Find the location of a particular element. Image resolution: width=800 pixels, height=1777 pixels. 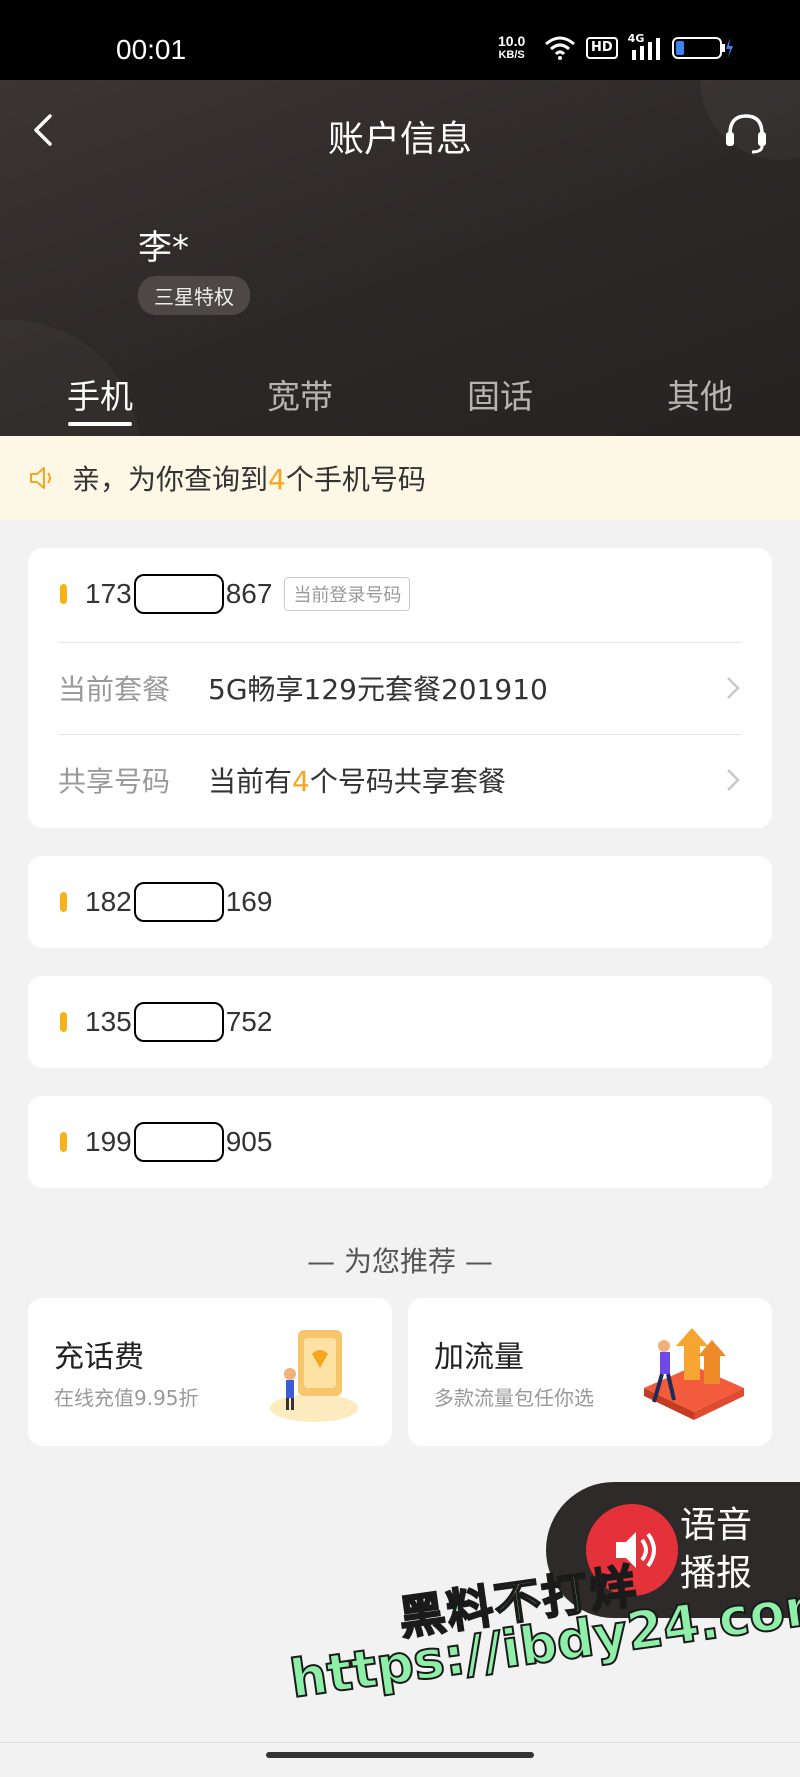

tab-label: 其他 is located at coordinates (700, 396).